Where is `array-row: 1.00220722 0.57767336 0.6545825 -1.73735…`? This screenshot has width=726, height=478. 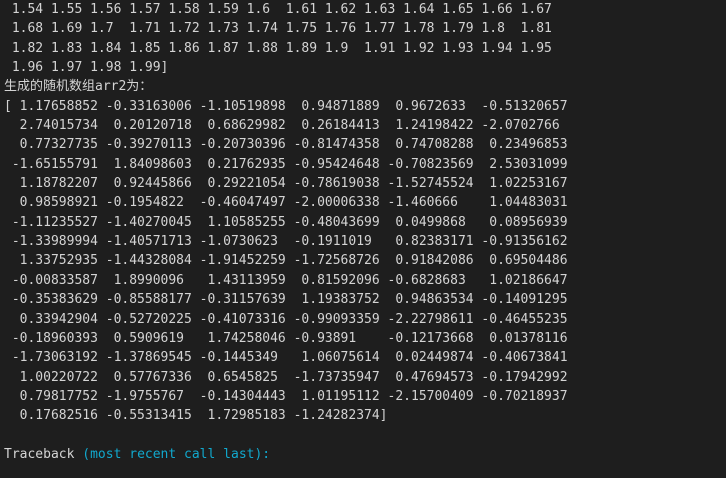
array-row: 1.00220722 0.57767336 0.6545825 -1.73735… is located at coordinates (286, 377).